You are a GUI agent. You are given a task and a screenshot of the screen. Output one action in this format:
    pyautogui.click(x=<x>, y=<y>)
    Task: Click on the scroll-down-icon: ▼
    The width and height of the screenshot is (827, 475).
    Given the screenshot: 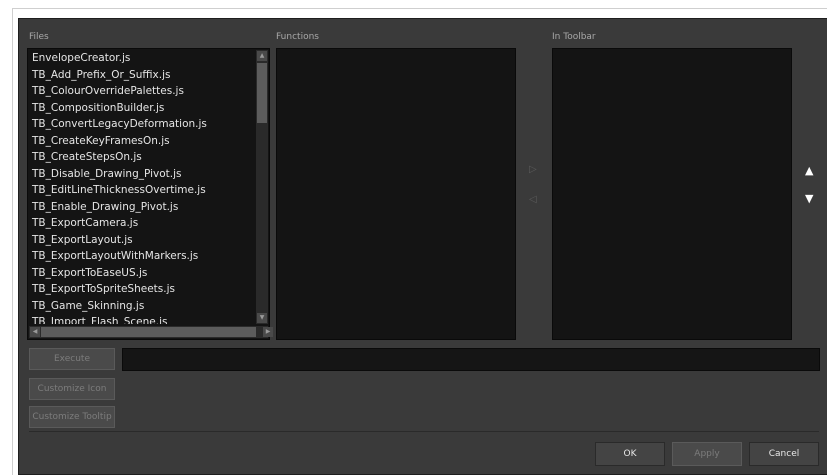 What is the action you would take?
    pyautogui.click(x=262, y=318)
    